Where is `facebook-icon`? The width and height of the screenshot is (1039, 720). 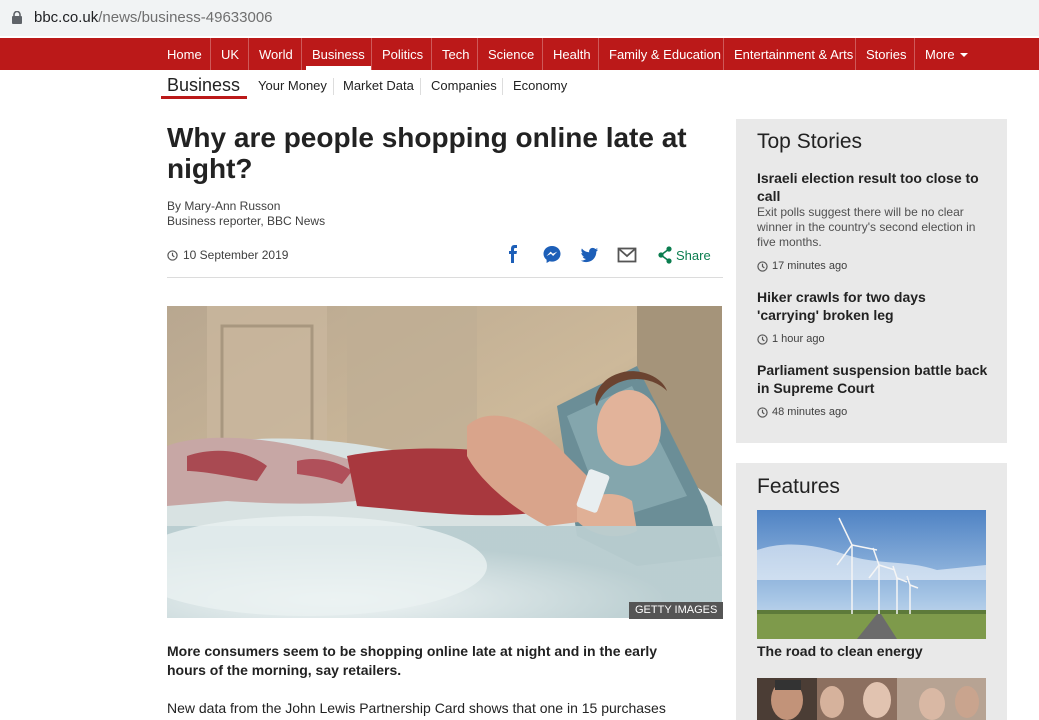 facebook-icon is located at coordinates (513, 255).